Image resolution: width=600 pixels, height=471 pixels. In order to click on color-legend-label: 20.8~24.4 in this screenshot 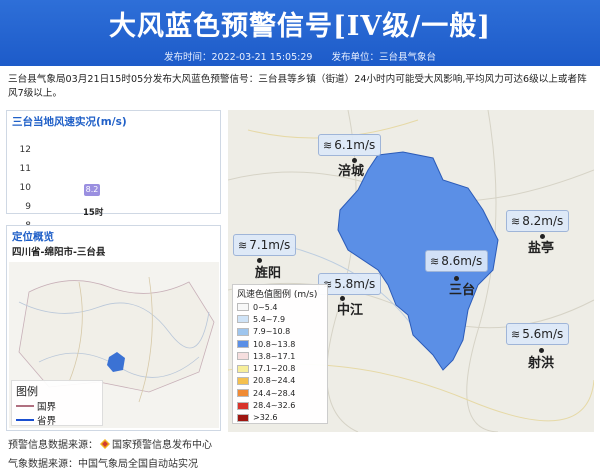, I will do `click(274, 381)`.